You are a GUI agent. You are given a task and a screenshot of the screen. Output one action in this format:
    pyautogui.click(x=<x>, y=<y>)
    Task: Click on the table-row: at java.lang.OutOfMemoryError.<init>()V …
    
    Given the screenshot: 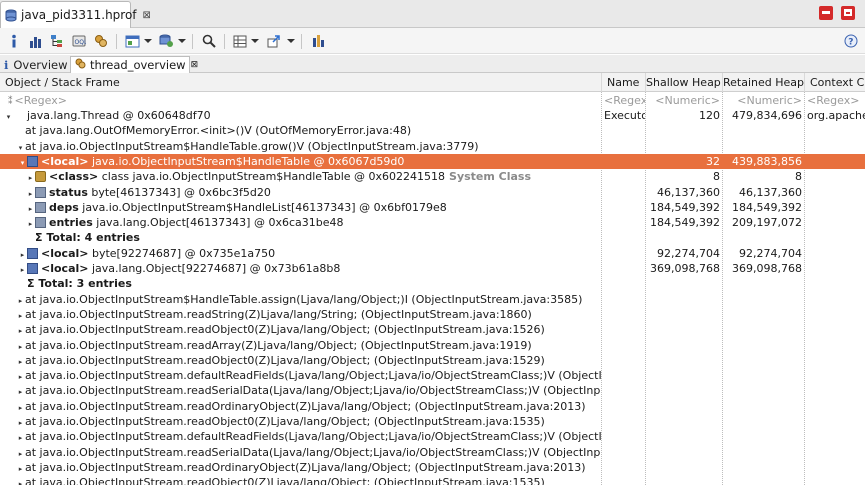 What is the action you would take?
    pyautogui.click(x=432, y=130)
    